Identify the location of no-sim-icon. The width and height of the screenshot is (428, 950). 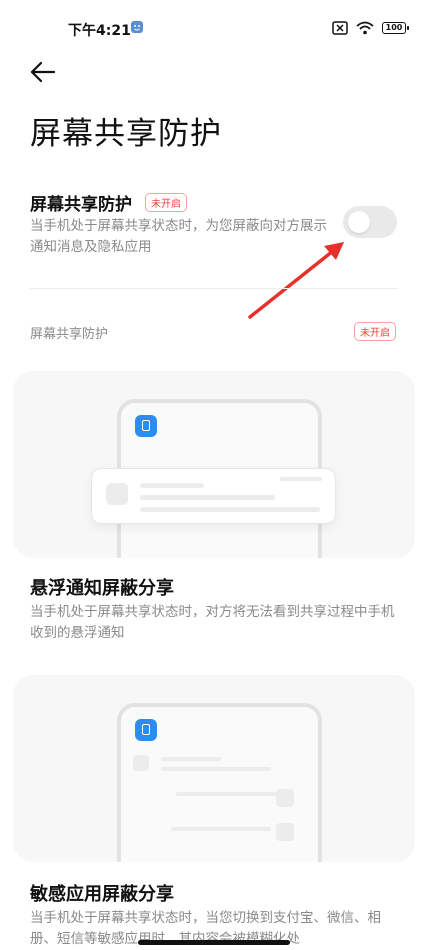
(340, 28).